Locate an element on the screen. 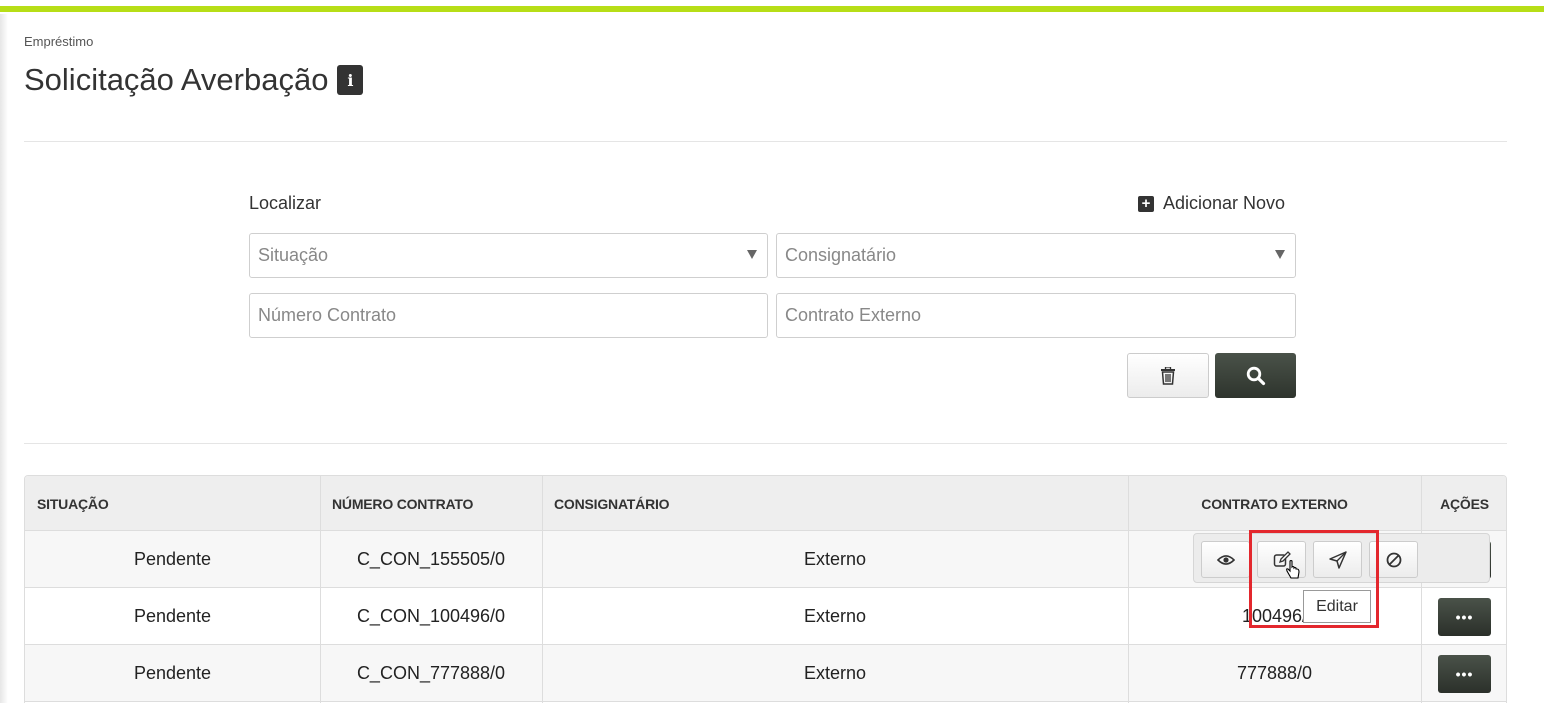  contrato-externo-field is located at coordinates (1036, 315).